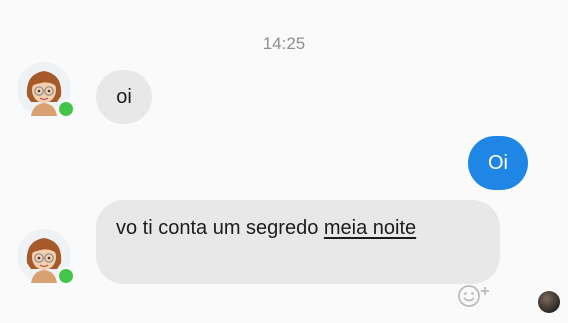  I want to click on outgoing-message-bubble: Oi, so click(498, 163).